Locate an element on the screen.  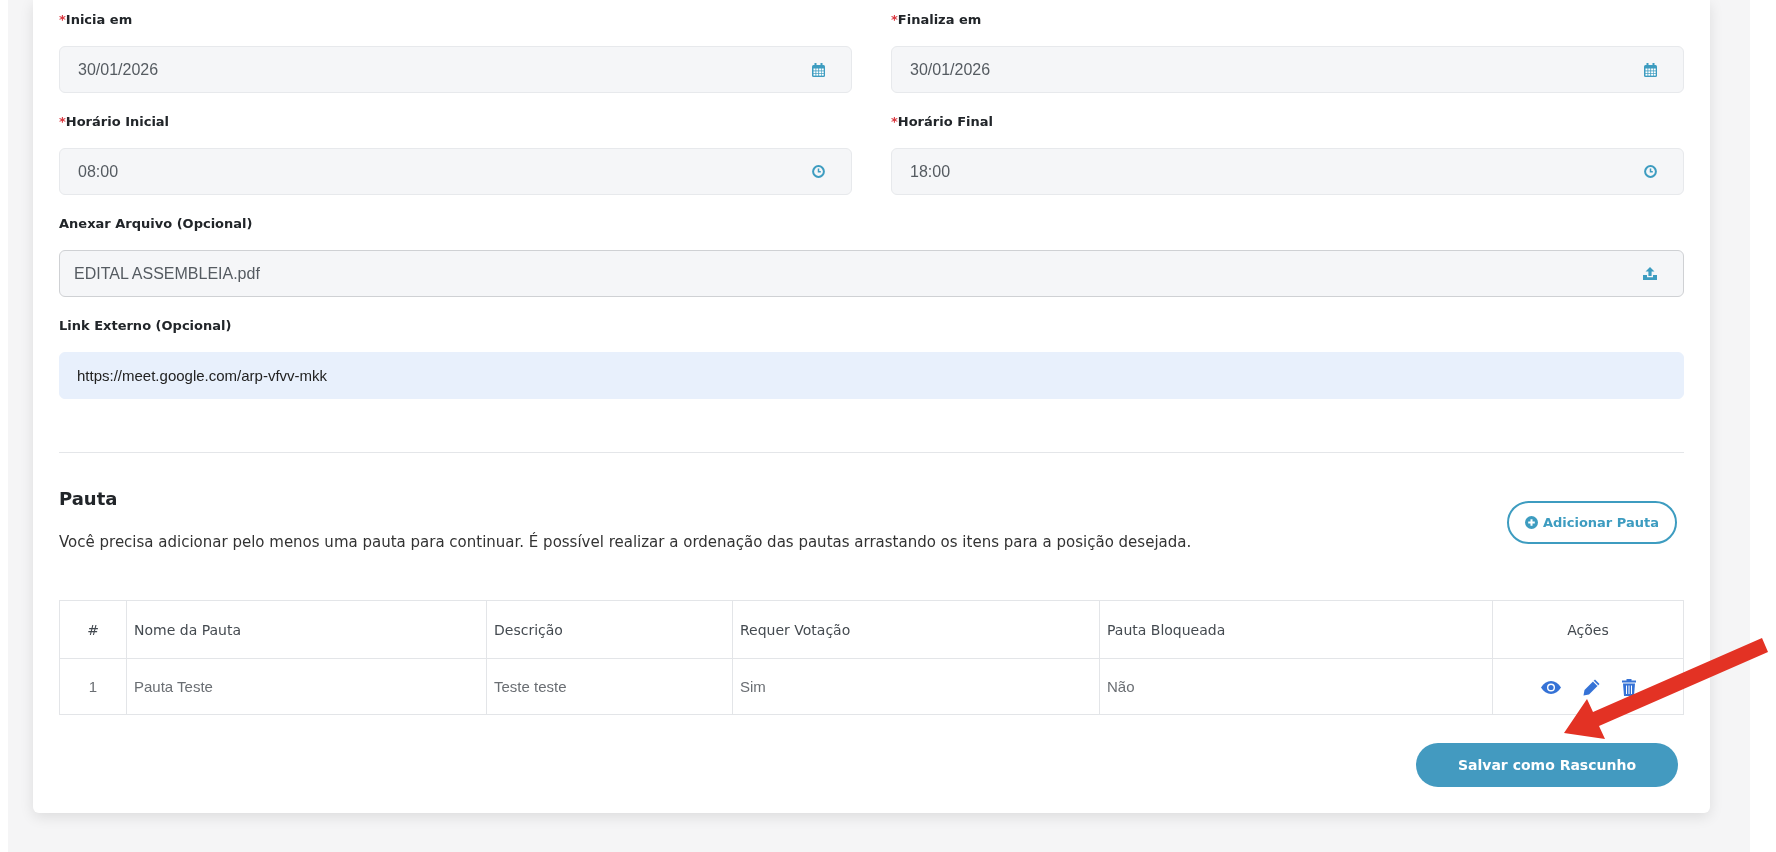
section-title: Pauta is located at coordinates (89, 499).